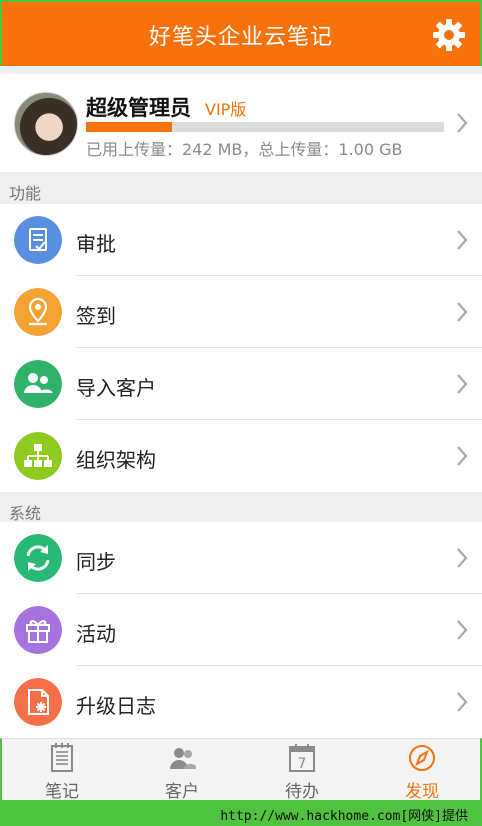 This screenshot has width=482, height=826. I want to click on tab-notes: 笔记, so click(62, 770).